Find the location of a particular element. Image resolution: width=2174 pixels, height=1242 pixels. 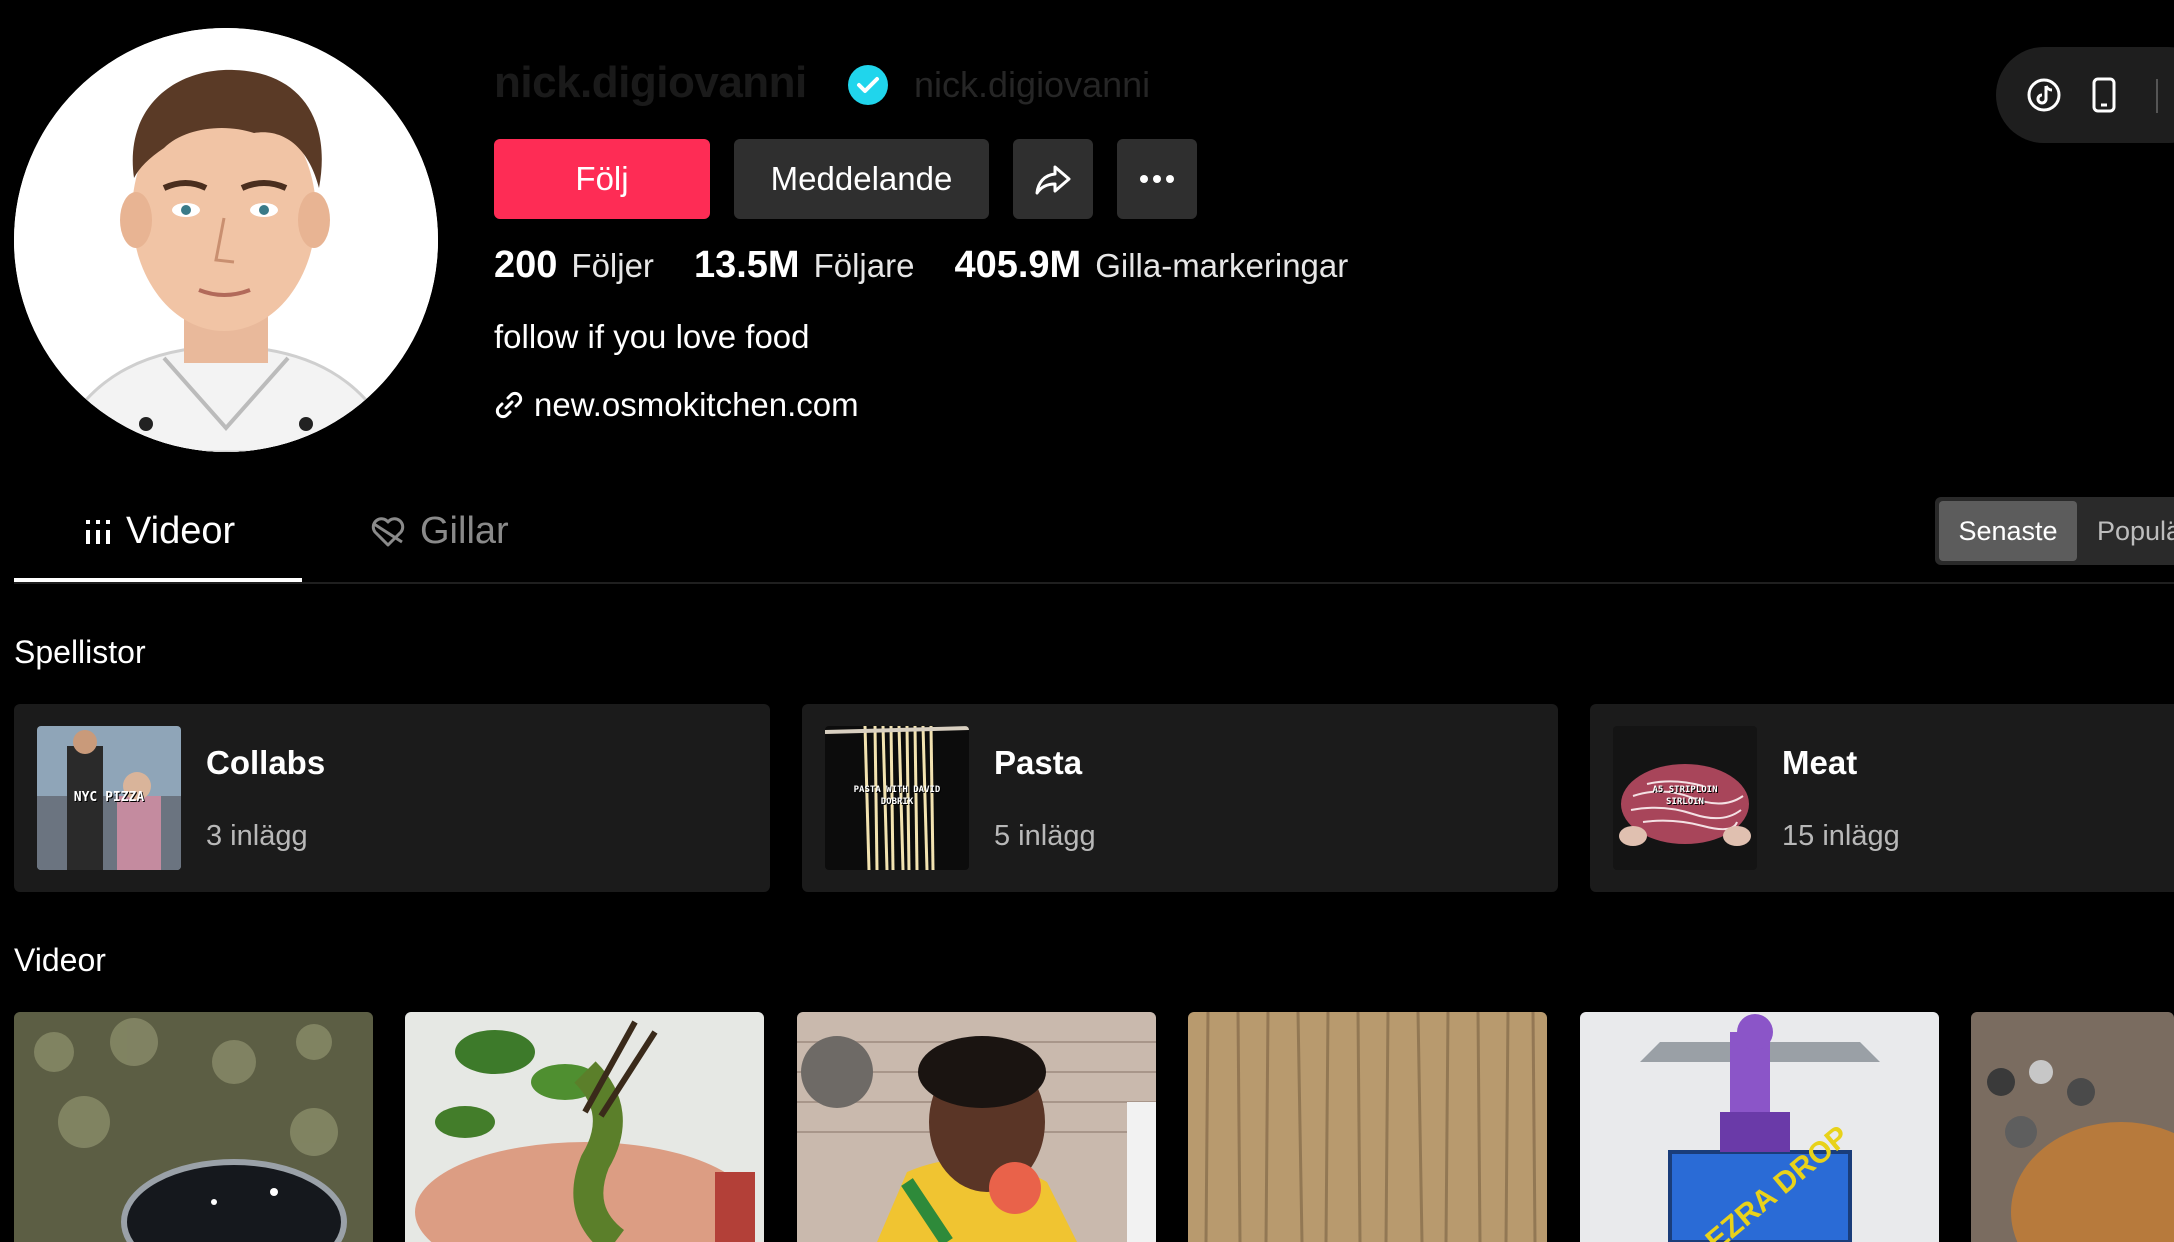

playlist-thumb-caption: NYC PIZZA is located at coordinates (109, 797).